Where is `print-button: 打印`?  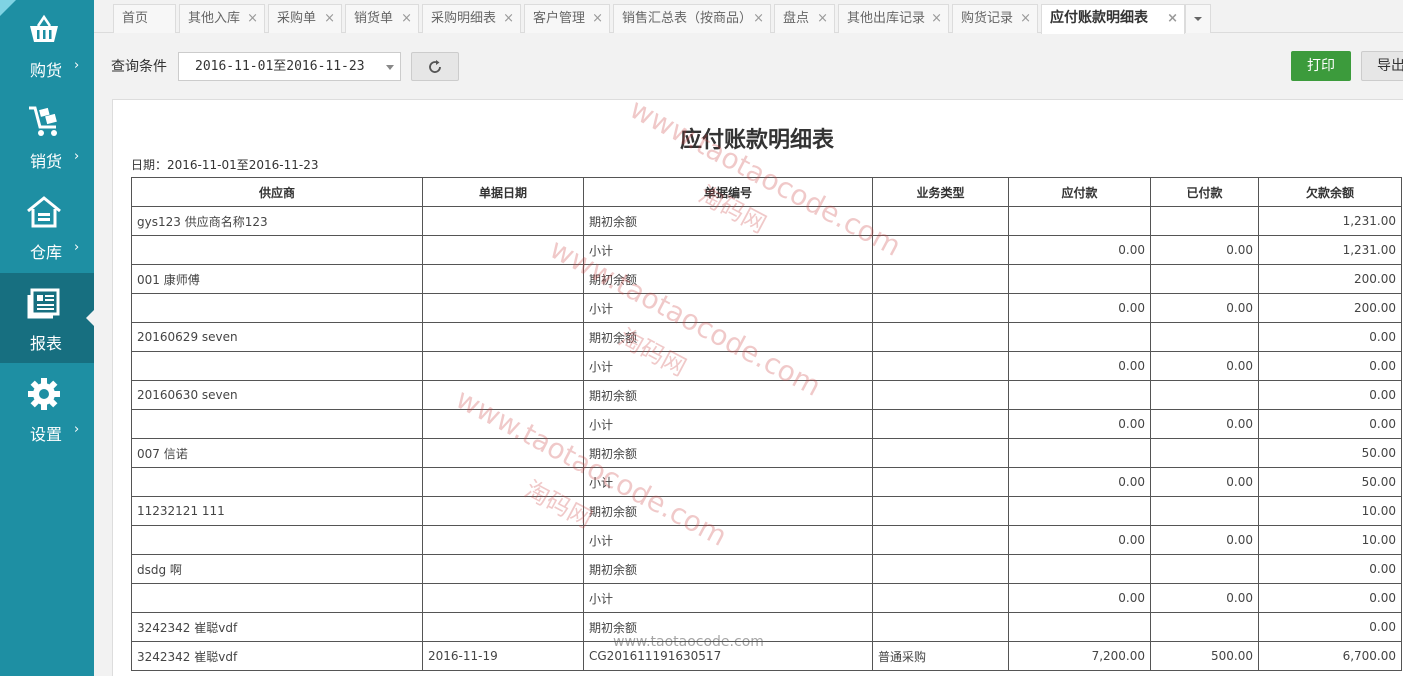 print-button: 打印 is located at coordinates (1321, 66).